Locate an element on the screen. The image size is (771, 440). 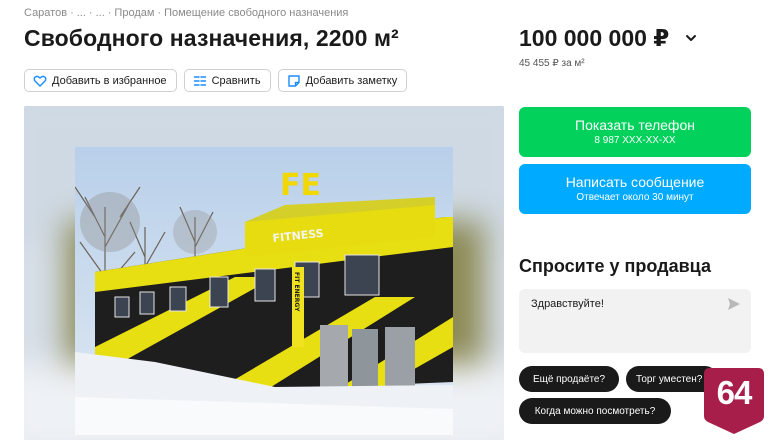
note-icon is located at coordinates (293, 80).